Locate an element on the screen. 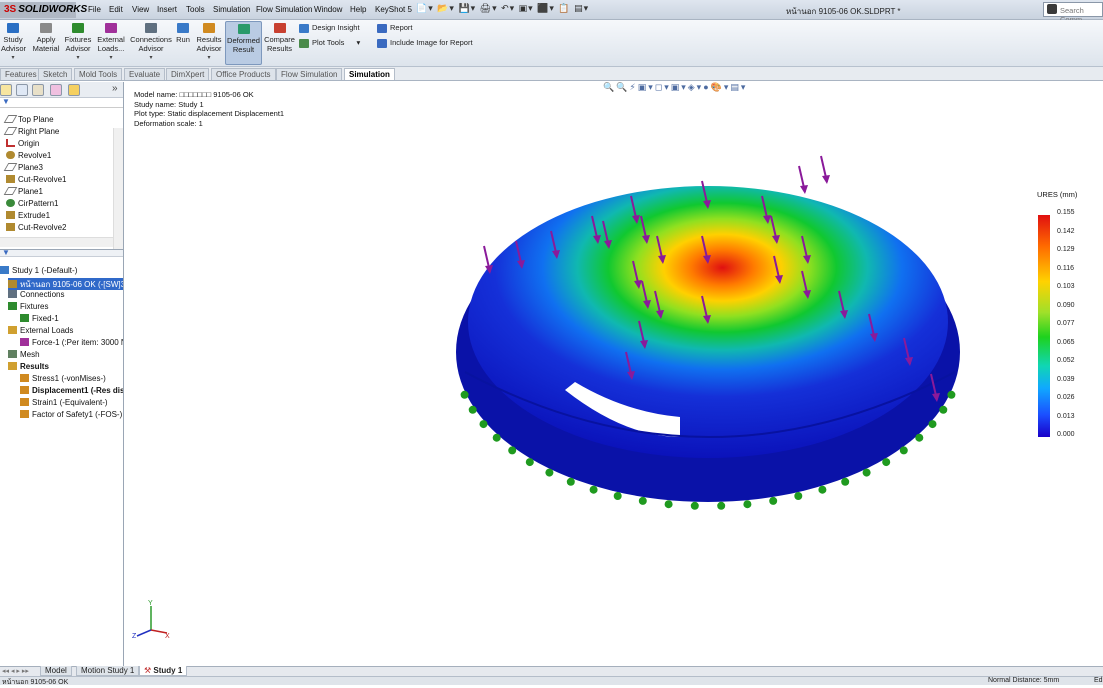 The width and height of the screenshot is (1103, 688). study-advisor-button: Study Advisor ▾ is located at coordinates (13, 43).